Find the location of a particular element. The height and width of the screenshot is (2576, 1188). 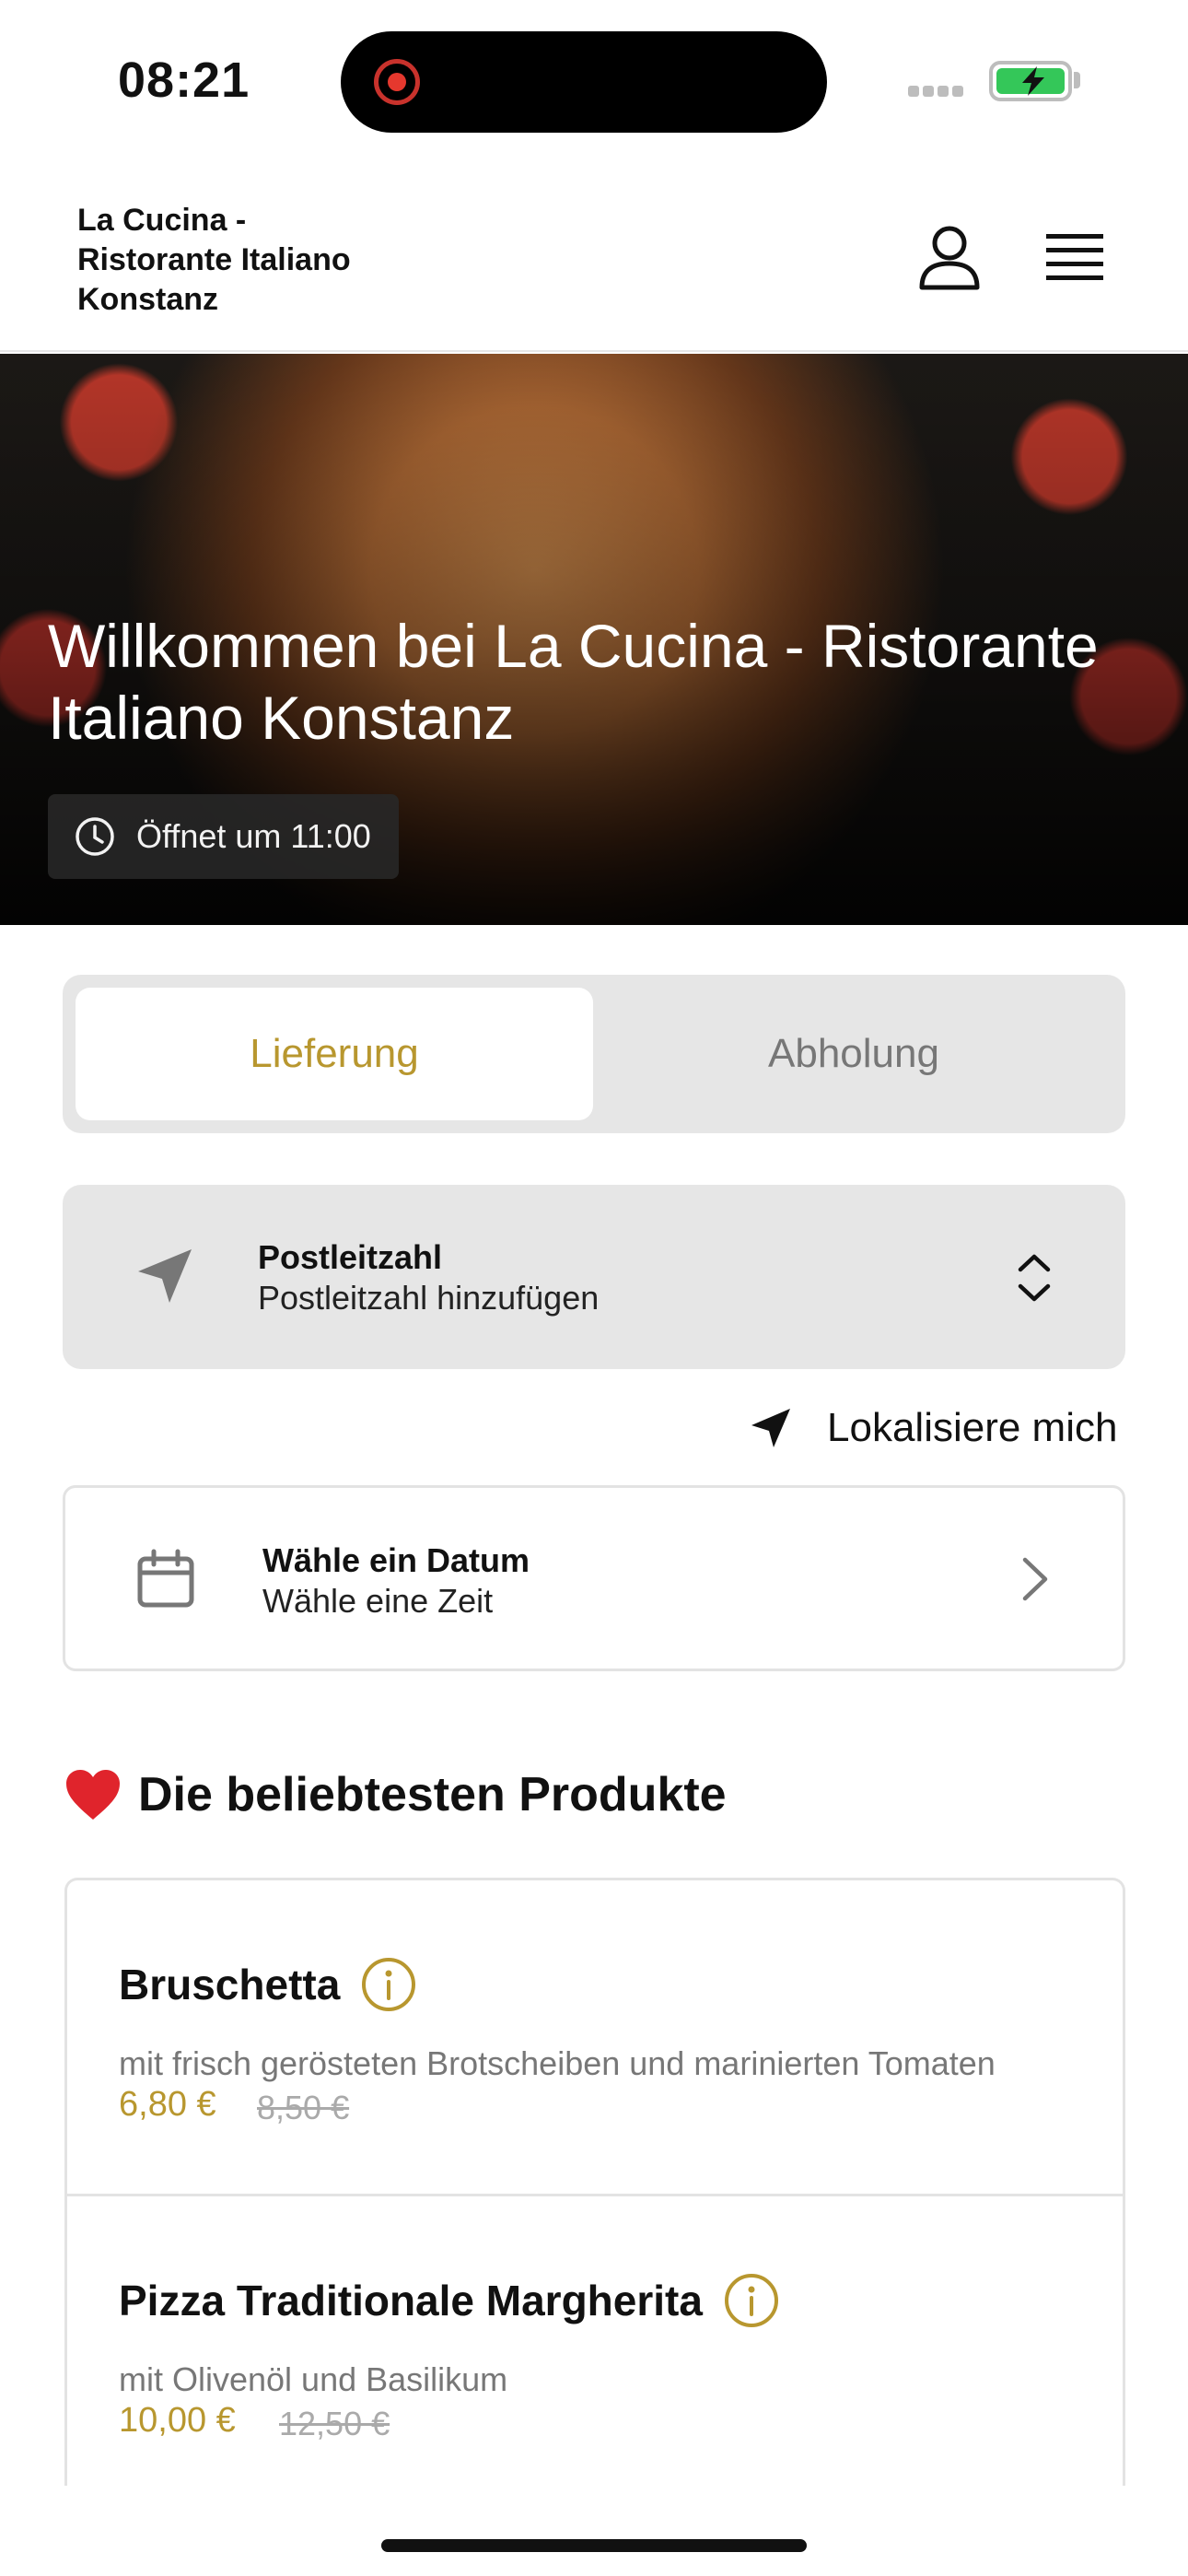

product-old-price: 8,50 € is located at coordinates (303, 2107).